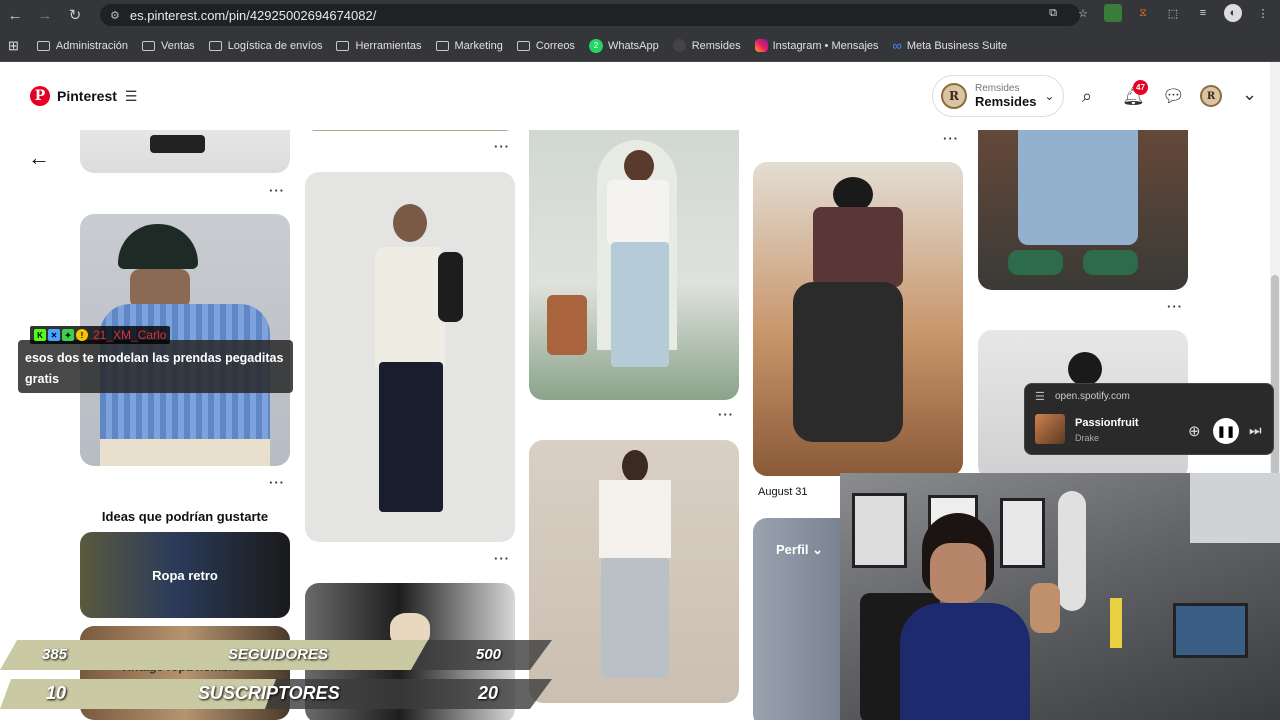 Image resolution: width=1280 pixels, height=720 pixels. Describe the element at coordinates (469, 46) in the screenshot. I see `bookmark-marketing: Marketing` at that location.